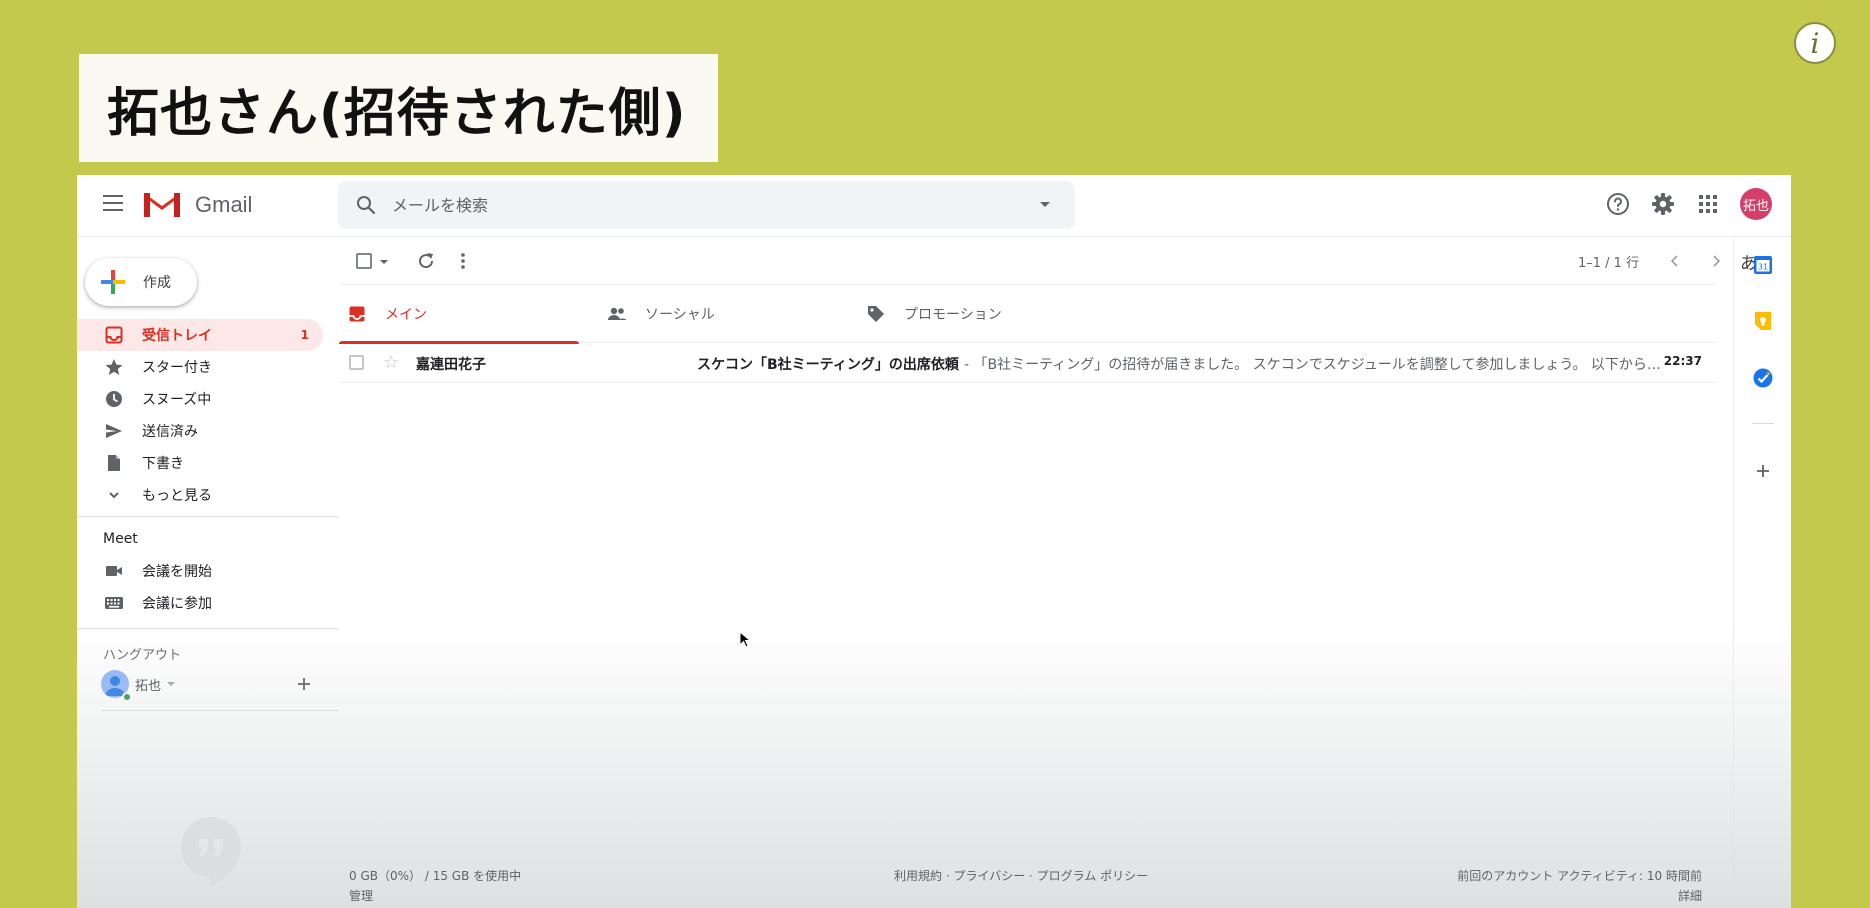 Image resolution: width=1870 pixels, height=908 pixels. Describe the element at coordinates (366, 205) in the screenshot. I see `search-icon` at that location.